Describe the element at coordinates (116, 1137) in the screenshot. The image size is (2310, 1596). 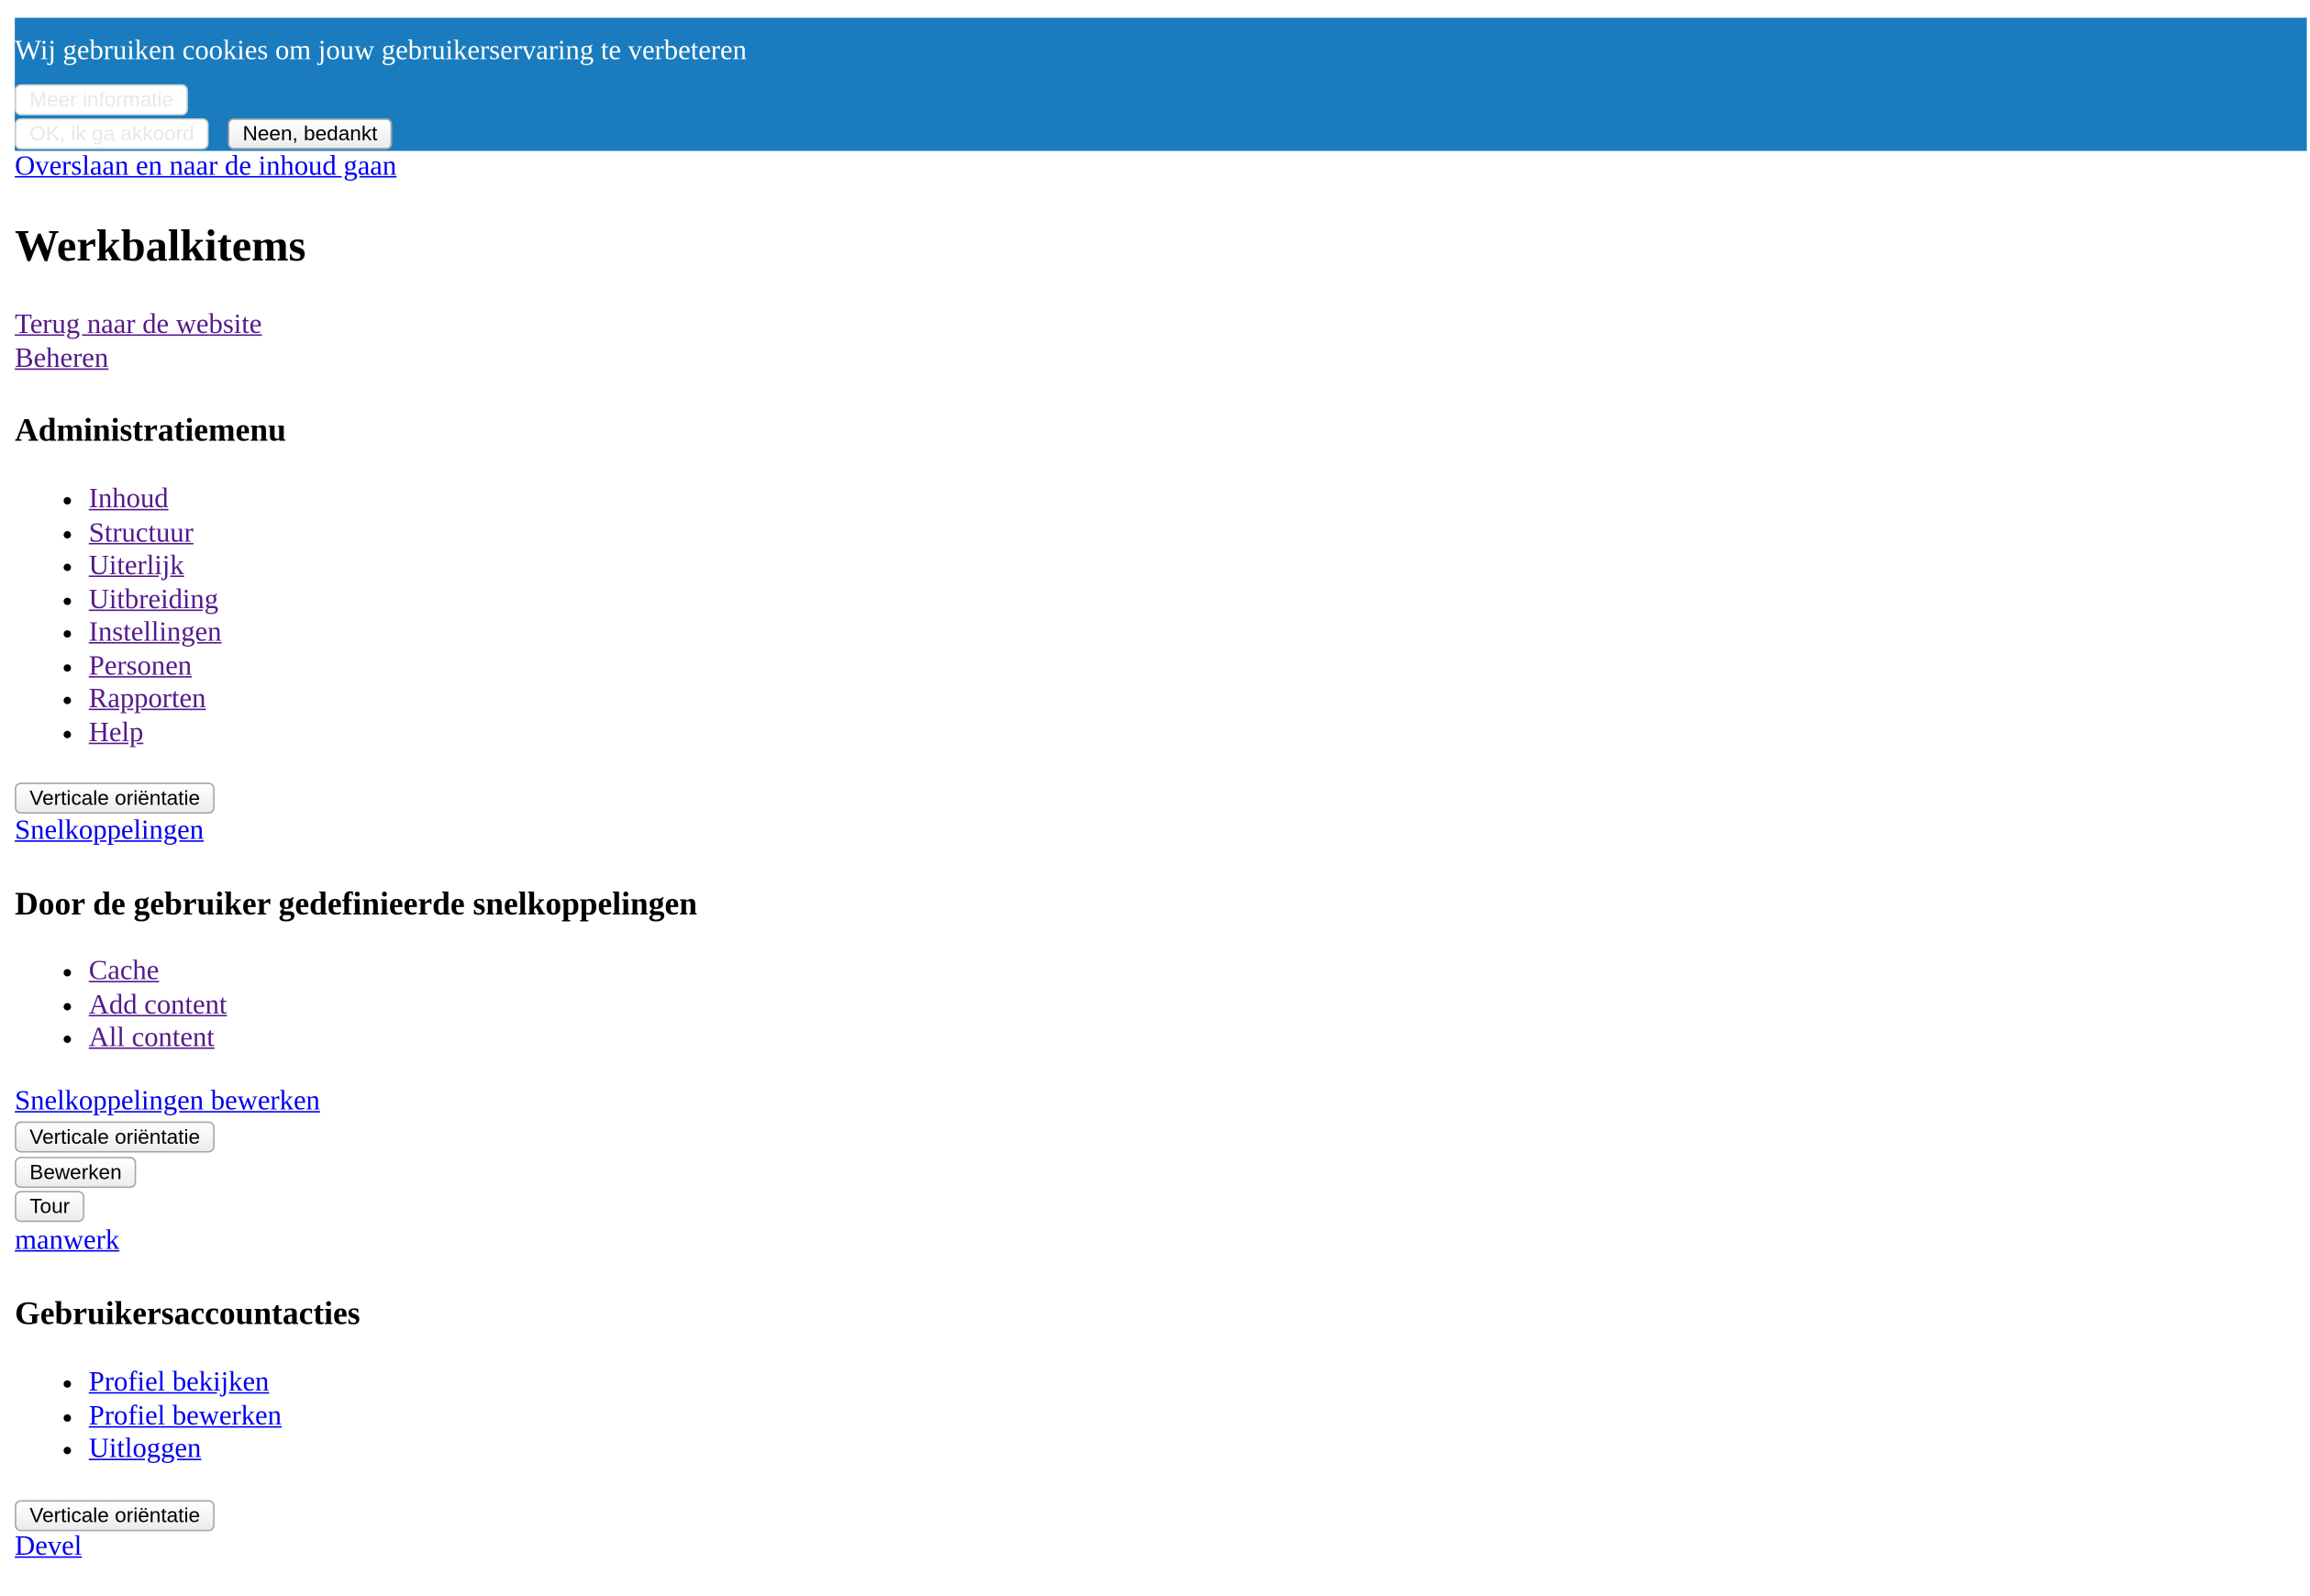
I see `shortcuts-orientation-button: Verticale oriëntatie` at that location.